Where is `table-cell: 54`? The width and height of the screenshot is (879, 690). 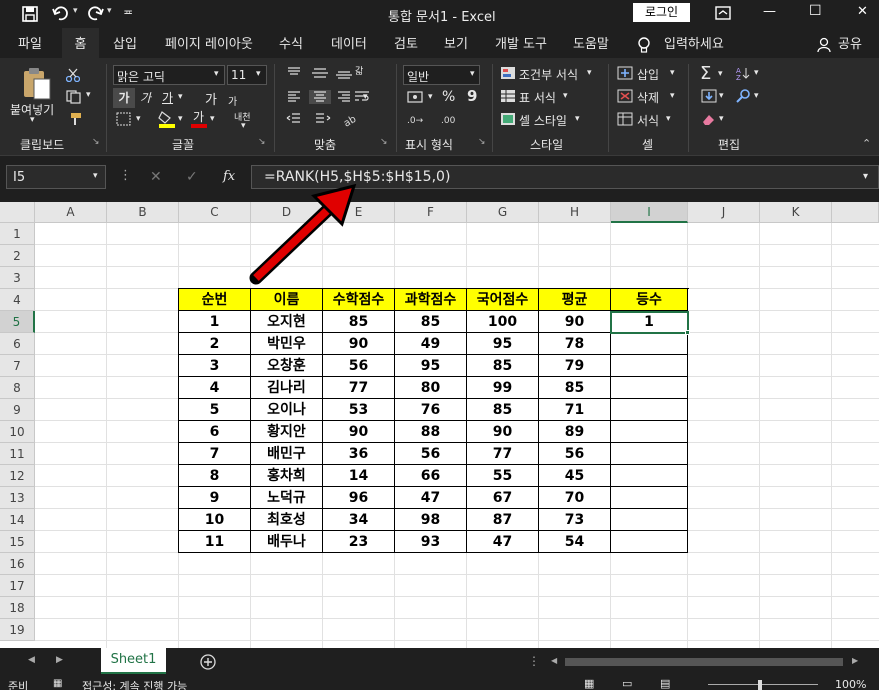 table-cell: 54 is located at coordinates (575, 542).